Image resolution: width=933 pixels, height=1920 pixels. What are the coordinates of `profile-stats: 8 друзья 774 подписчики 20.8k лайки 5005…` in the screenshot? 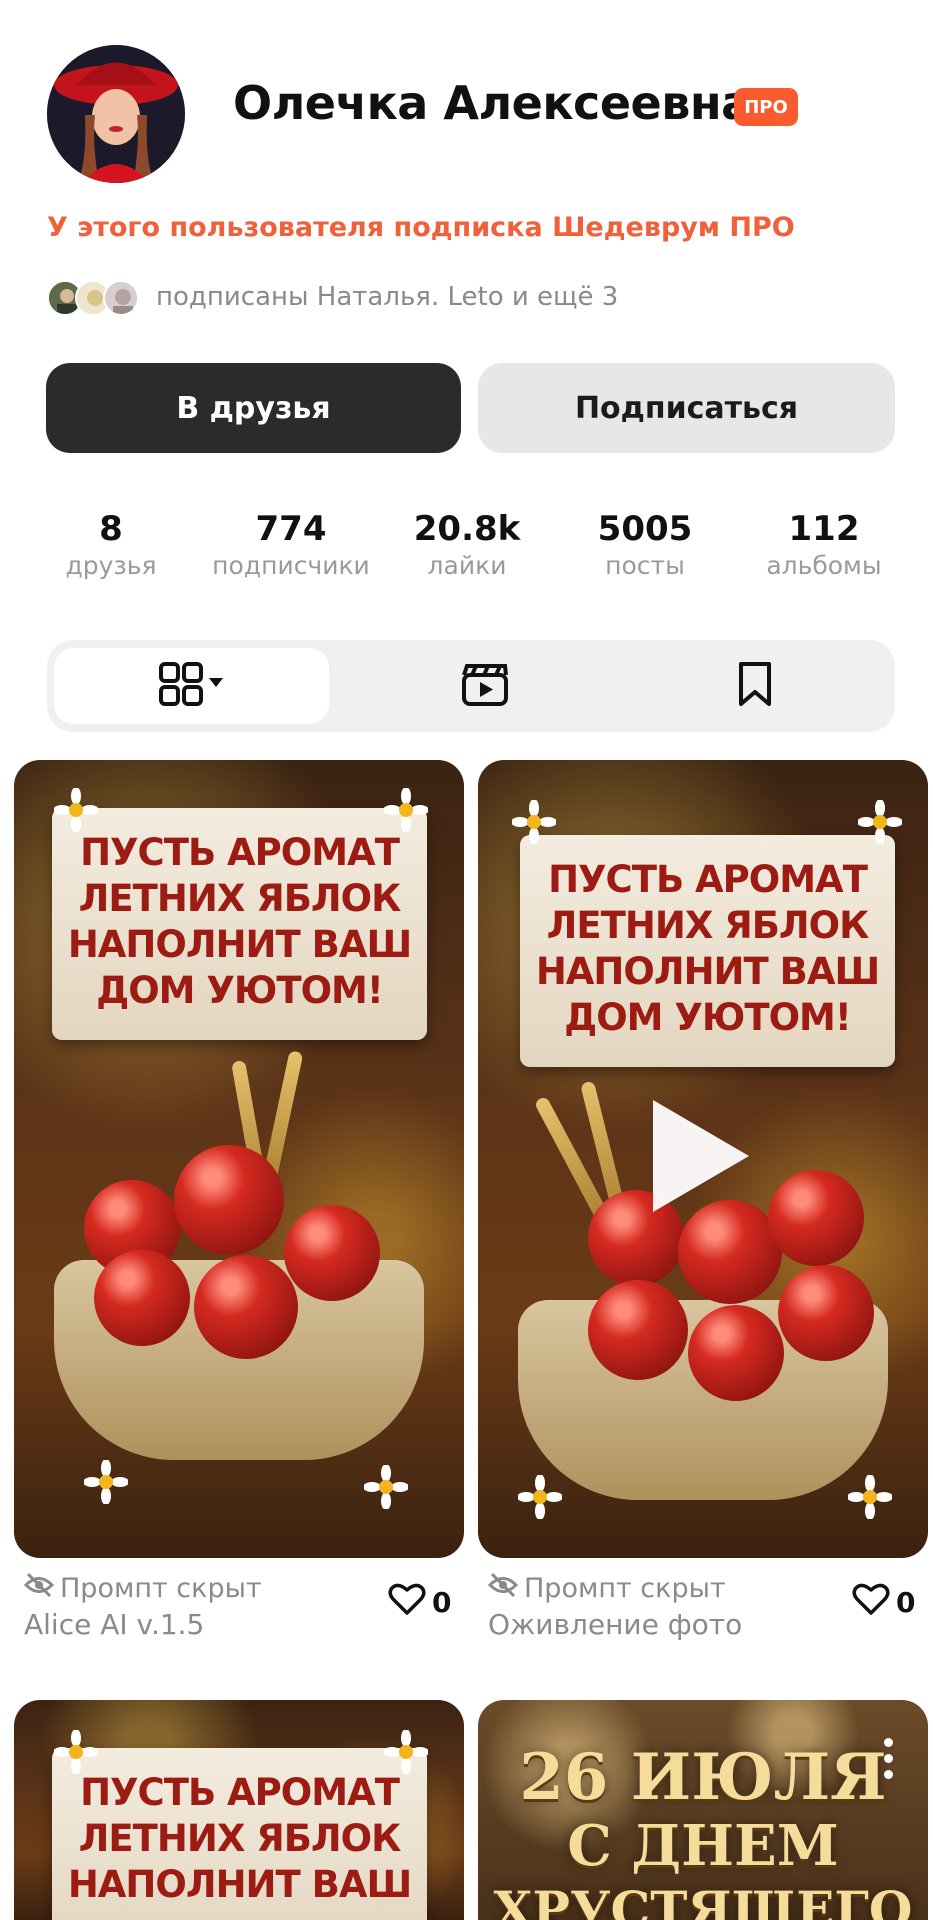 It's located at (466, 548).